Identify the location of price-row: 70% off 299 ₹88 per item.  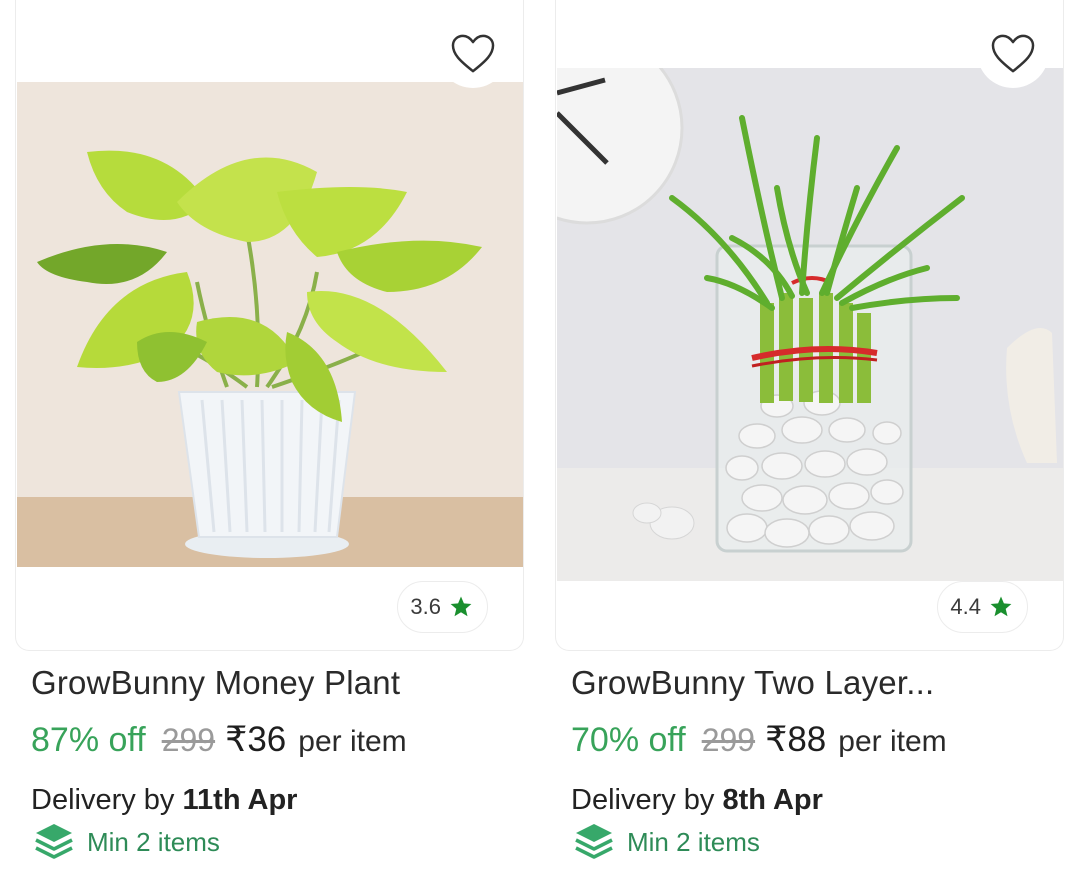
(759, 740).